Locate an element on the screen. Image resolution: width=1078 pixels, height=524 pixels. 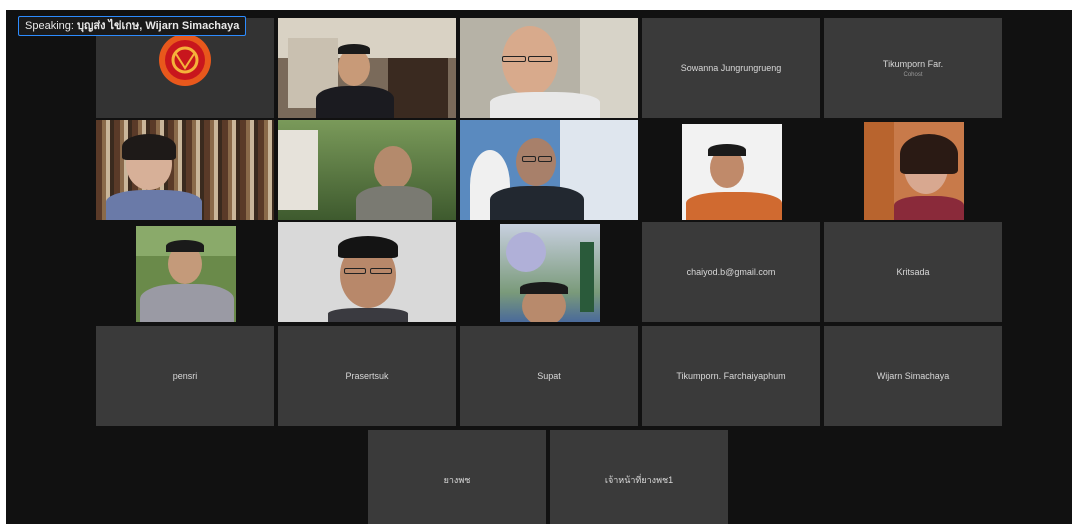
speaking-prefix: Speaking: is located at coordinates (49, 26).